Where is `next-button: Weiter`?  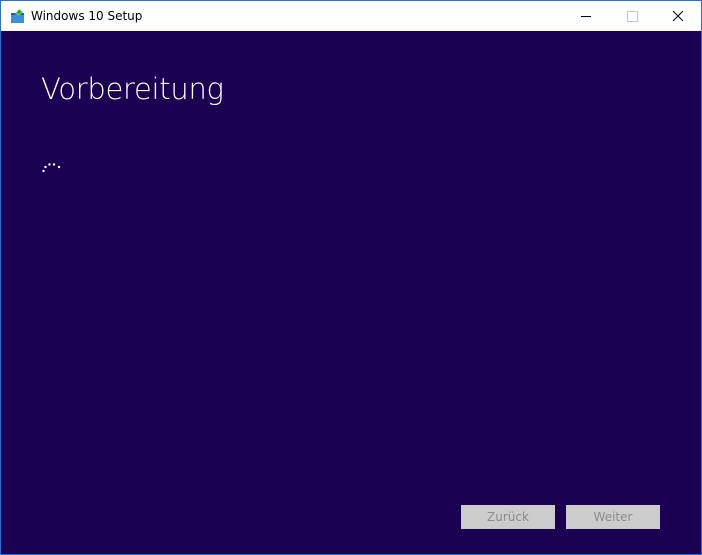
next-button: Weiter is located at coordinates (613, 517).